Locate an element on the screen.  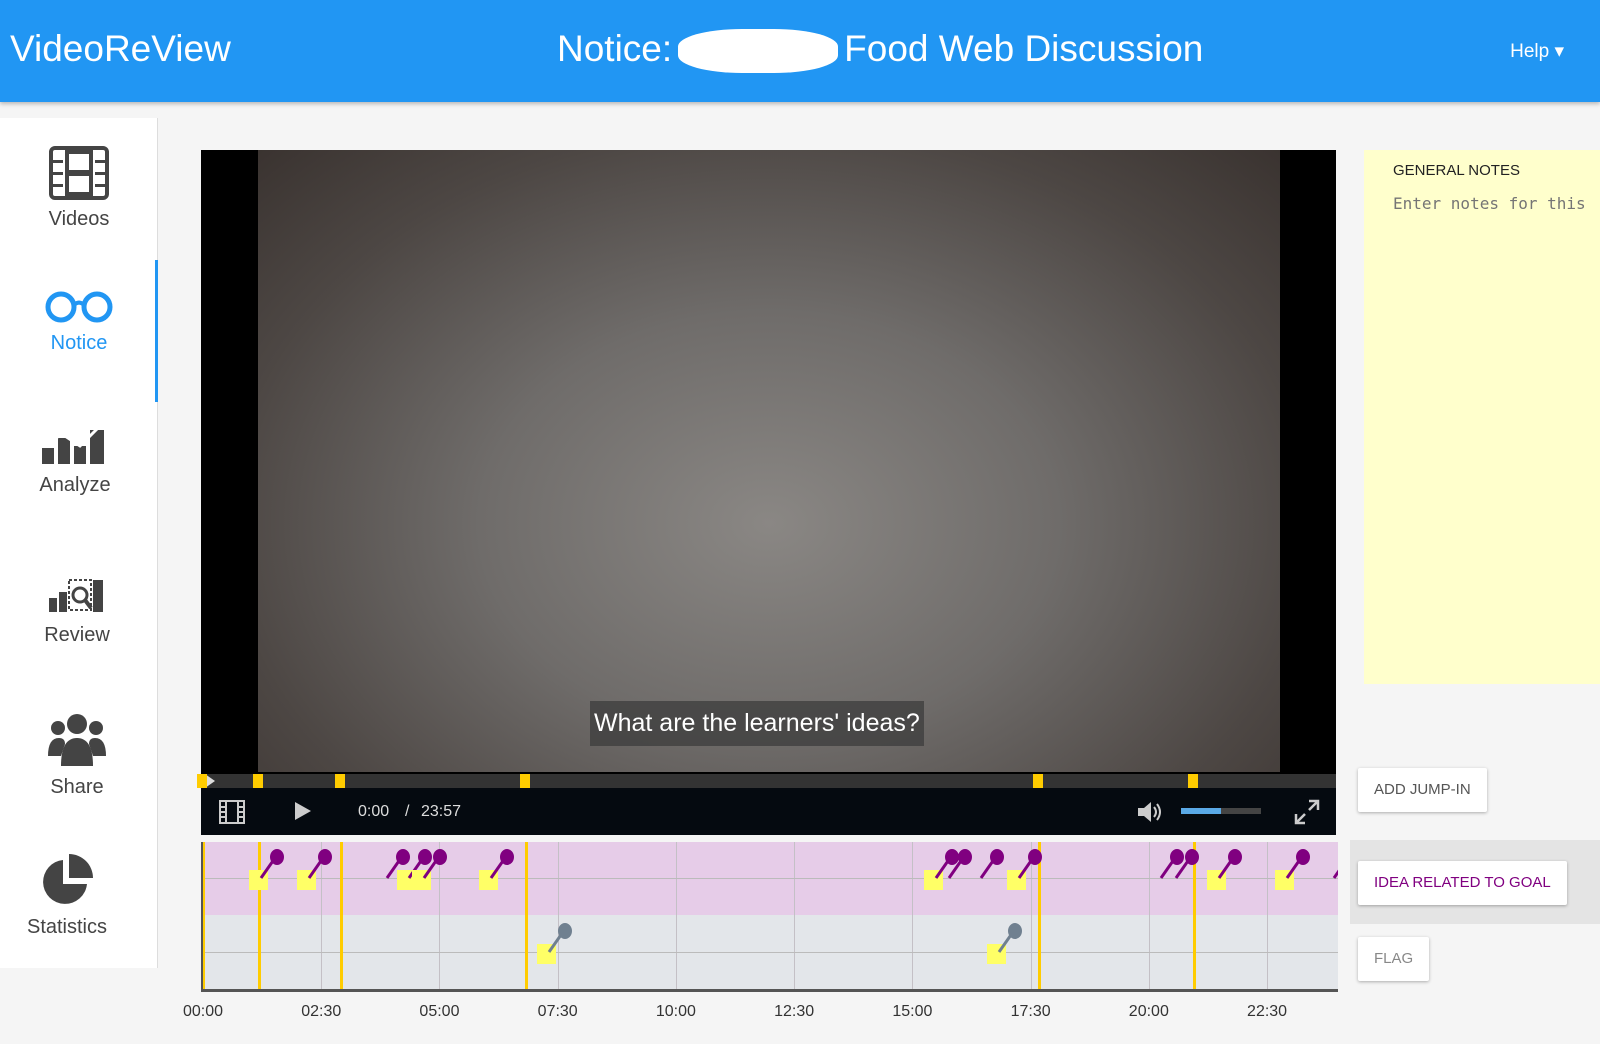
player-controls: 0:00 / 23:57 is located at coordinates (768, 811).